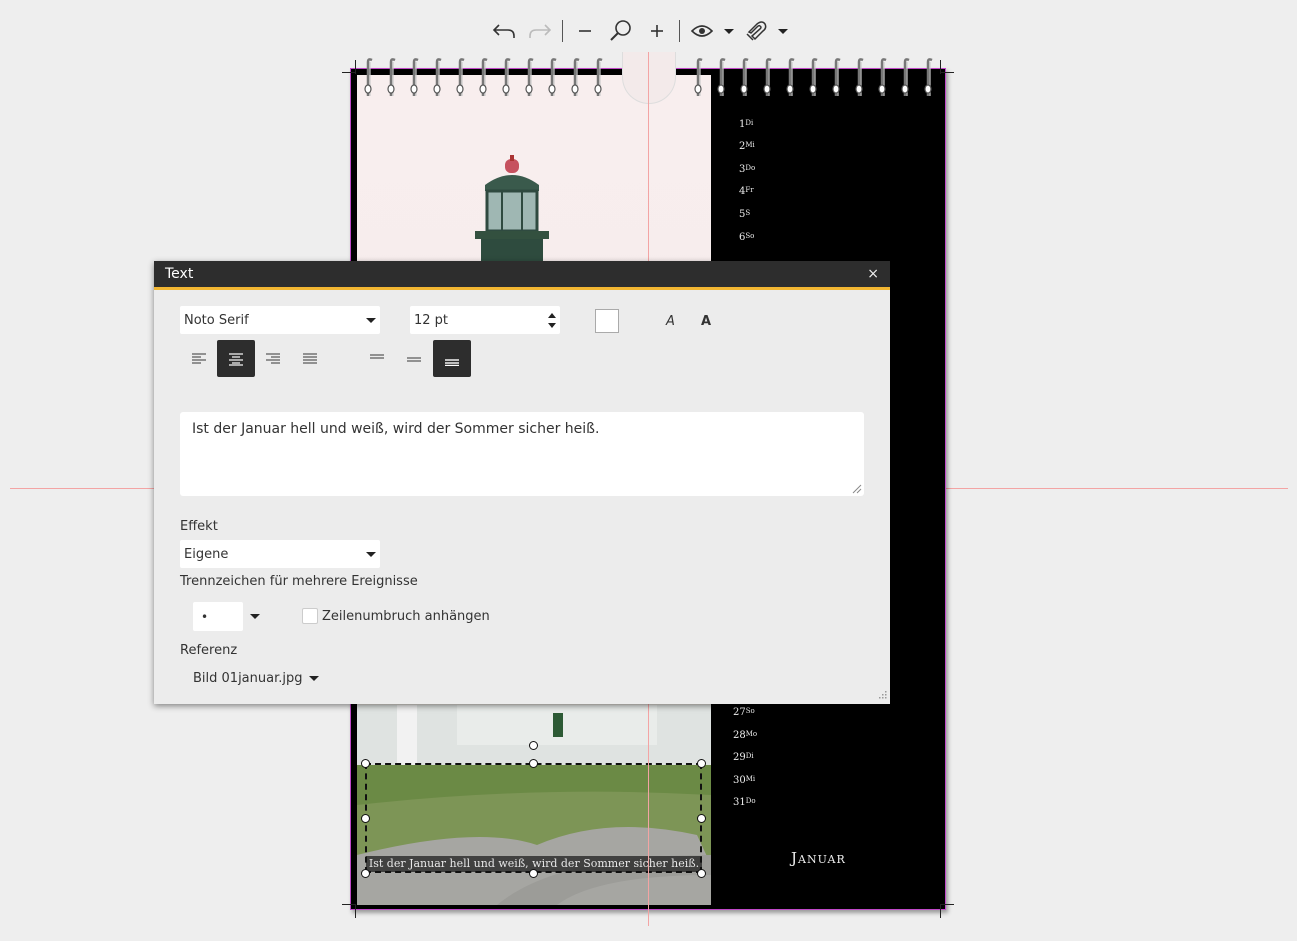 Image resolution: width=1297 pixels, height=941 pixels. Describe the element at coordinates (621, 31) in the screenshot. I see `zoom-fit-icon` at that location.